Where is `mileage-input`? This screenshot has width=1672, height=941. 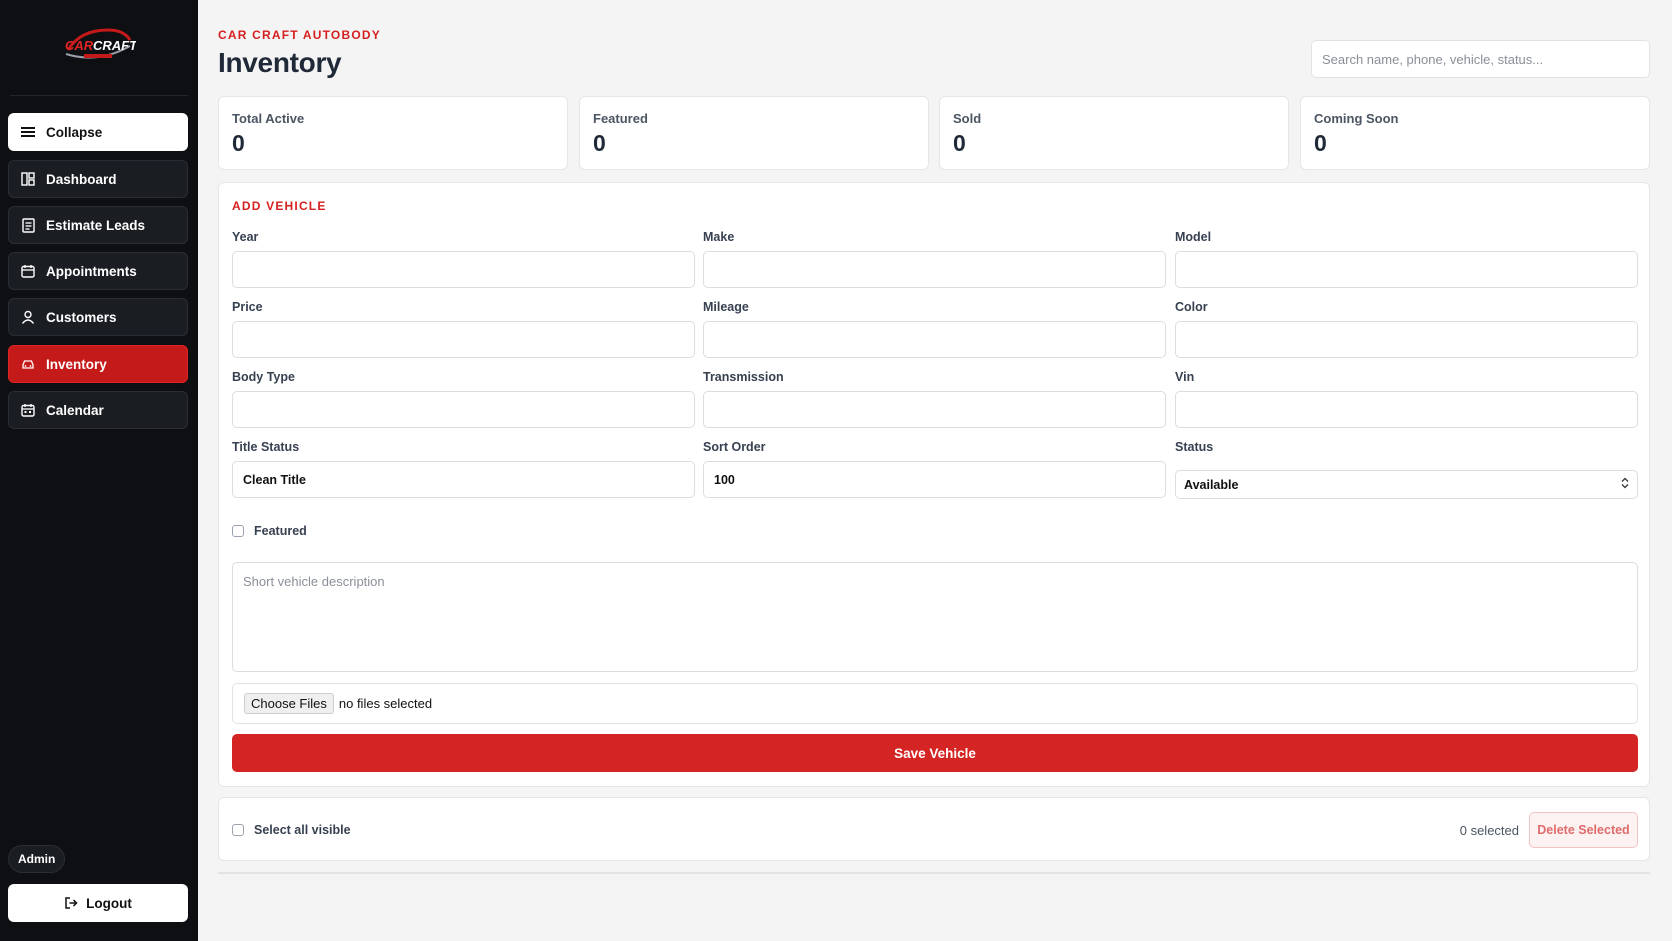
mileage-input is located at coordinates (934, 339).